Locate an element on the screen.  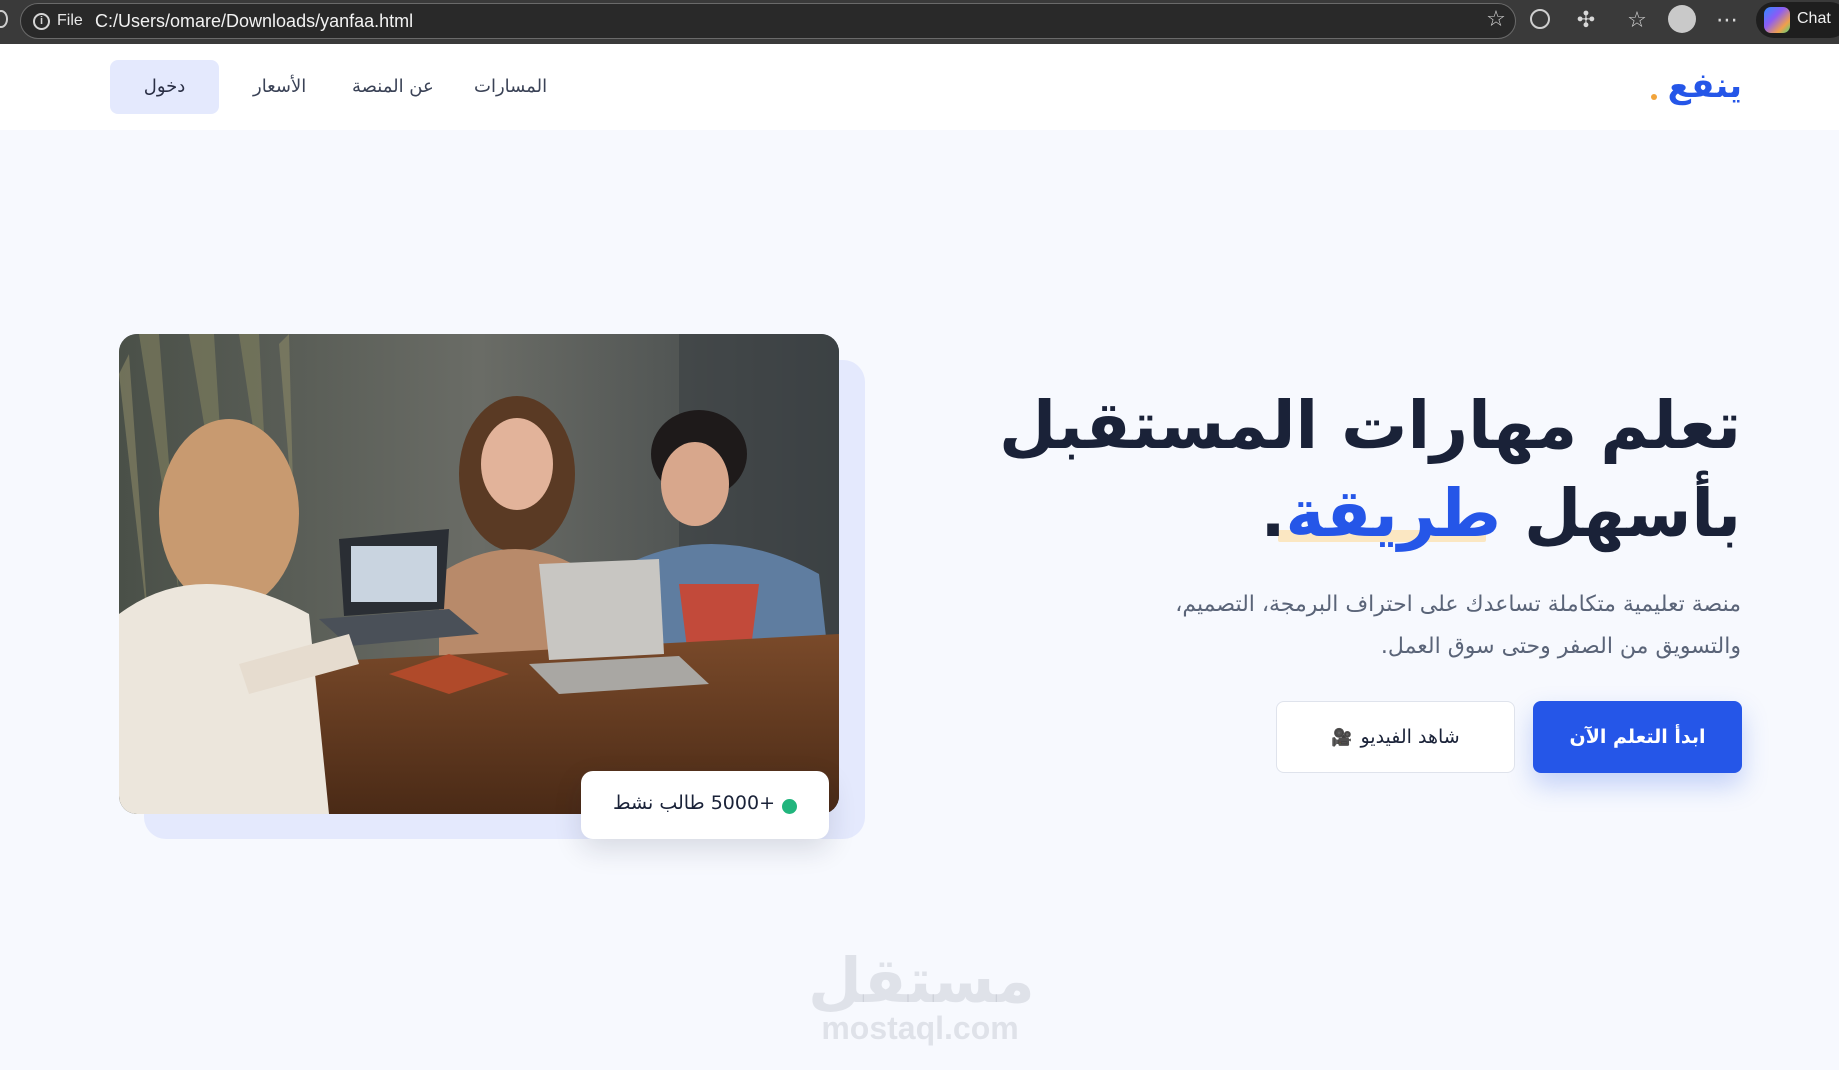
watch-video-label: شاهد الفيديو is located at coordinates (1410, 737).